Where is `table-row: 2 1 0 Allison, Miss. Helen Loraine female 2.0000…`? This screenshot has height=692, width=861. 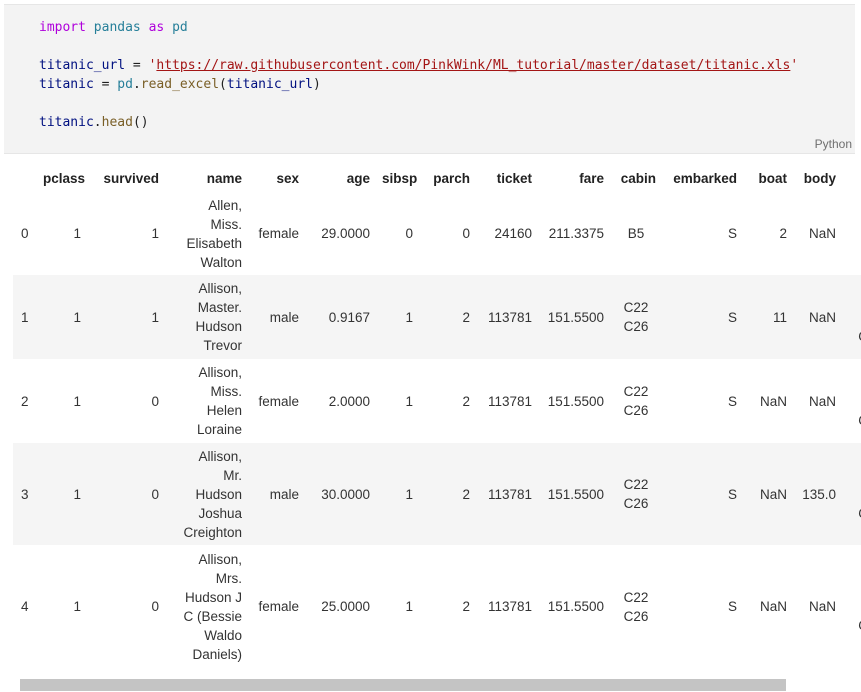 table-row: 2 1 0 Allison, Miss. Helen Loraine female 2.0000… is located at coordinates (437, 401).